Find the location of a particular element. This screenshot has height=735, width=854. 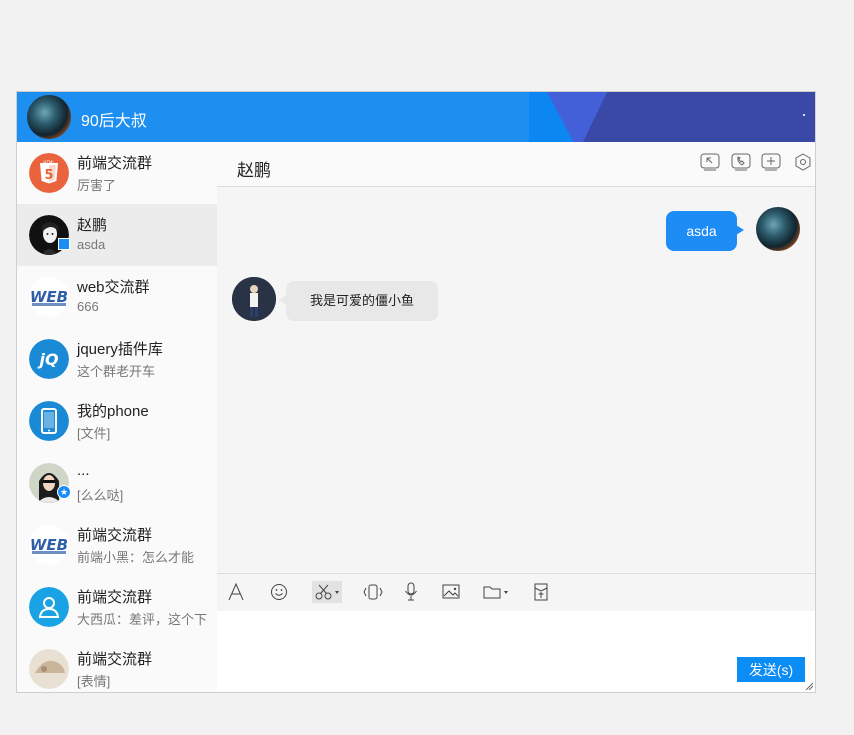

user-group-icon is located at coordinates (49, 607).